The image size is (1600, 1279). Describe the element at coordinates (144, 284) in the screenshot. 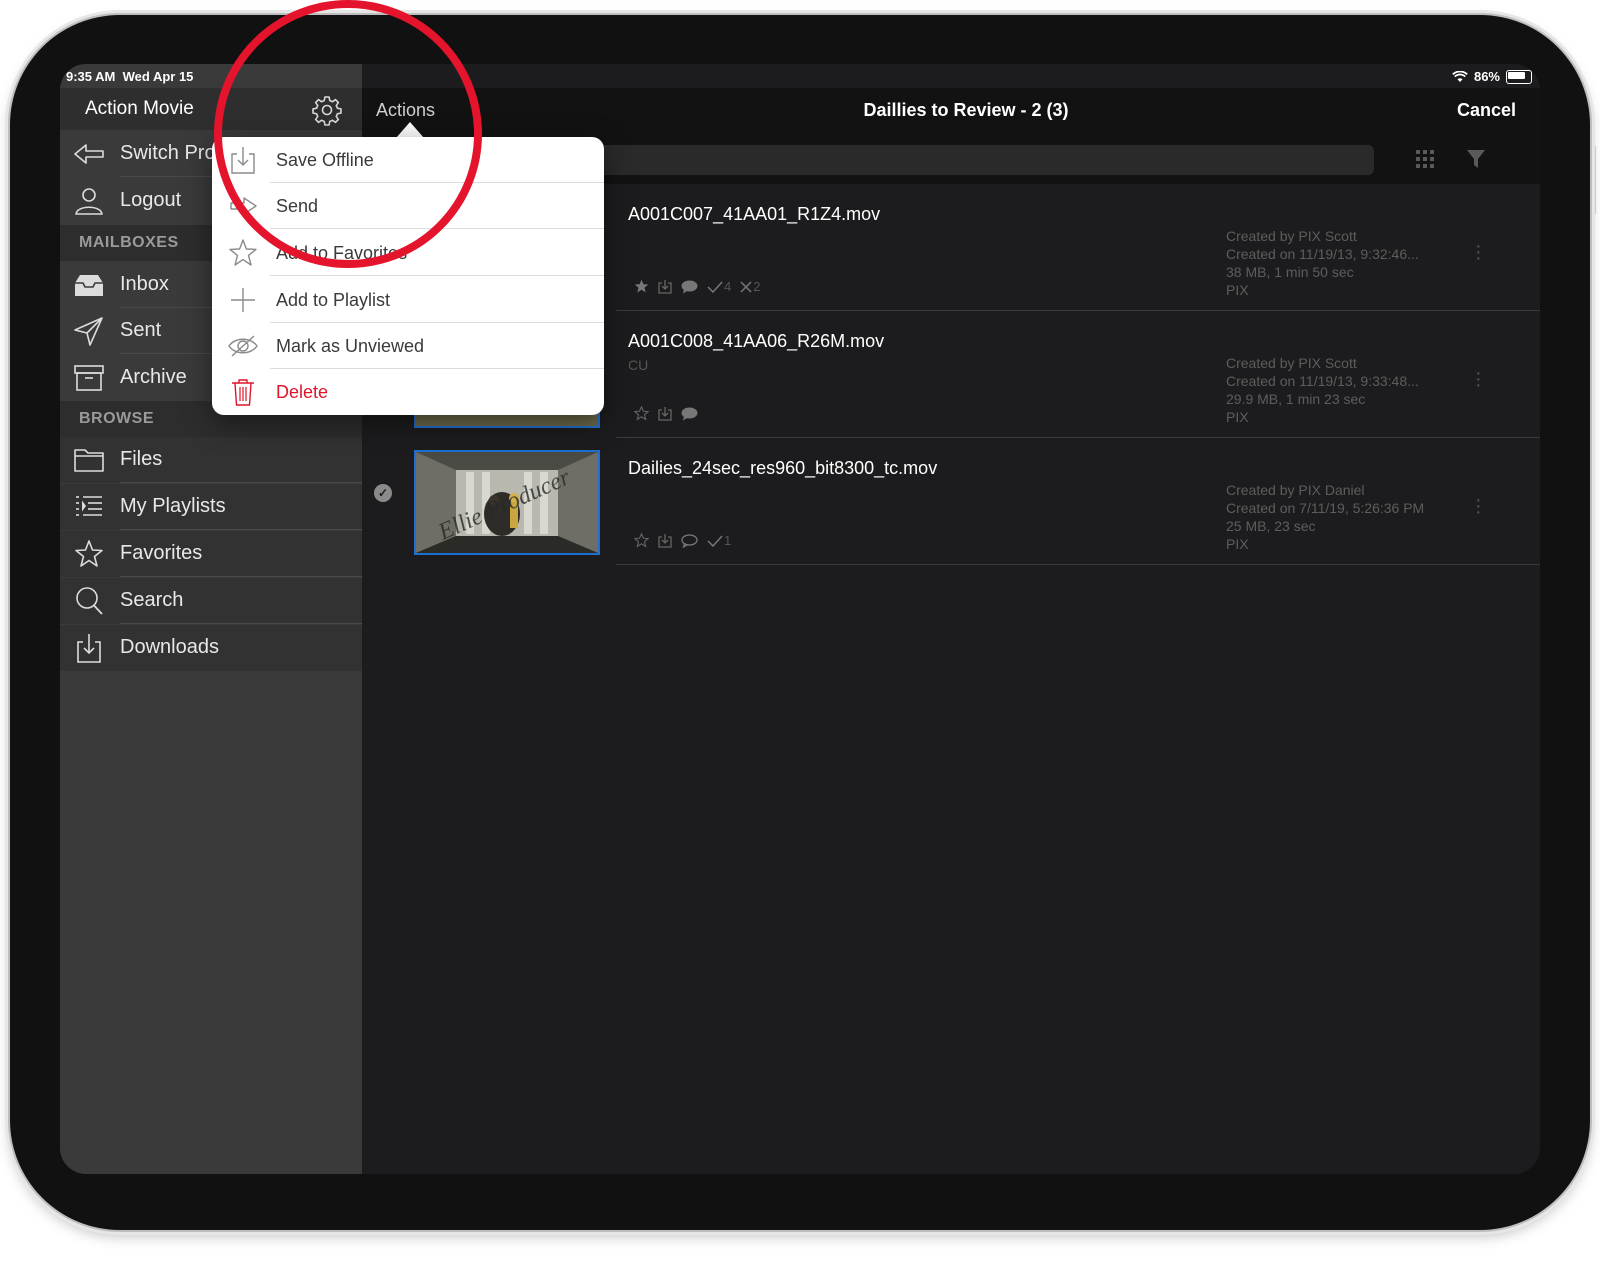

I see `sidebar-item-label: Inbox` at that location.